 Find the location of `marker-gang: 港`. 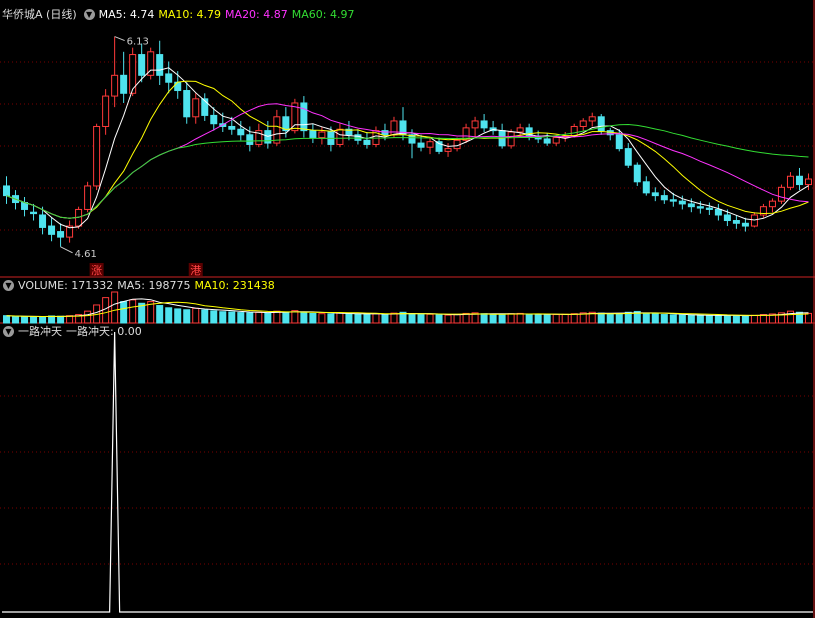

marker-gang: 港 is located at coordinates (195, 270).